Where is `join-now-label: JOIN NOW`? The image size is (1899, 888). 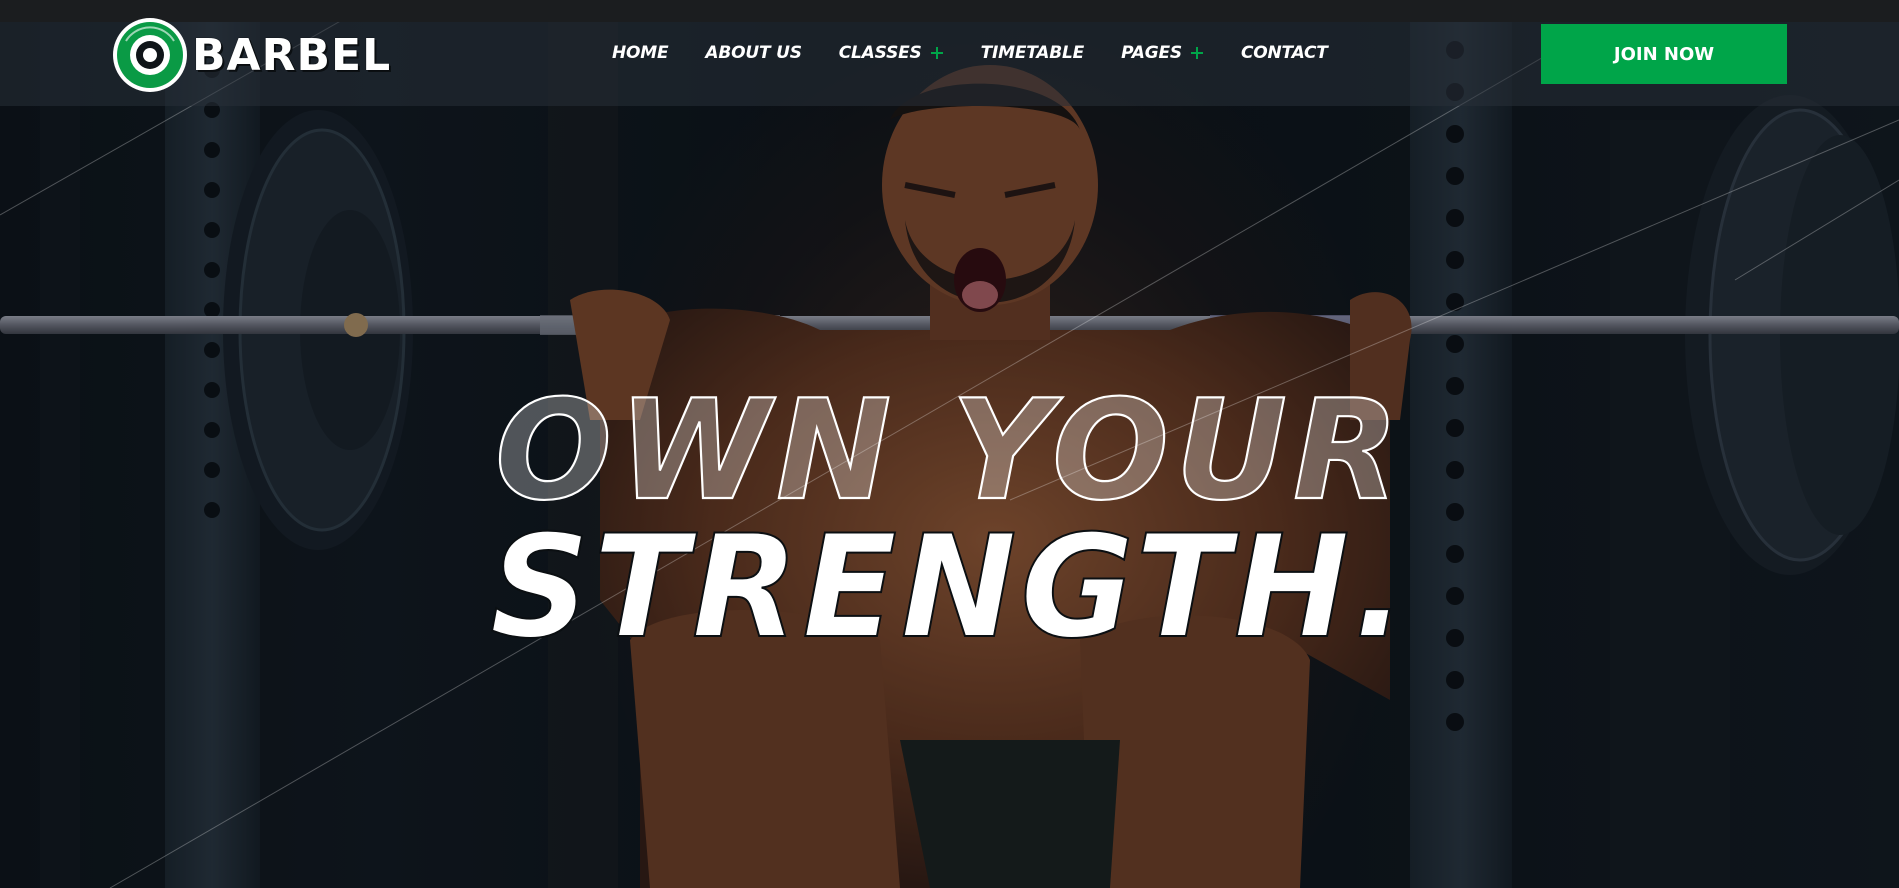 join-now-label: JOIN NOW is located at coordinates (1664, 54).